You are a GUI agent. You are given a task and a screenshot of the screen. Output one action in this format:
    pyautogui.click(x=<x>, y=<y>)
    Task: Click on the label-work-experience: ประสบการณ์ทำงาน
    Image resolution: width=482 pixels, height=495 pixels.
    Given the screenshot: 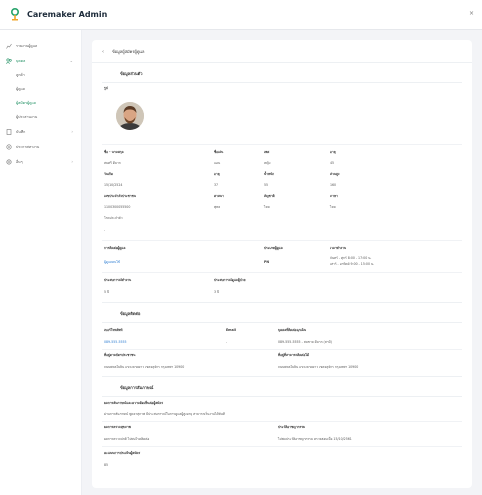 What is the action you would take?
    pyautogui.click(x=118, y=280)
    